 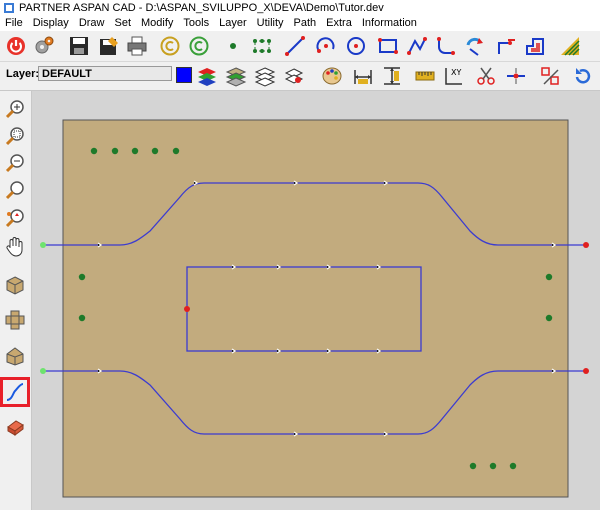 What do you see at coordinates (475, 46) in the screenshot?
I see `rotate-arrow-icon` at bounding box center [475, 46].